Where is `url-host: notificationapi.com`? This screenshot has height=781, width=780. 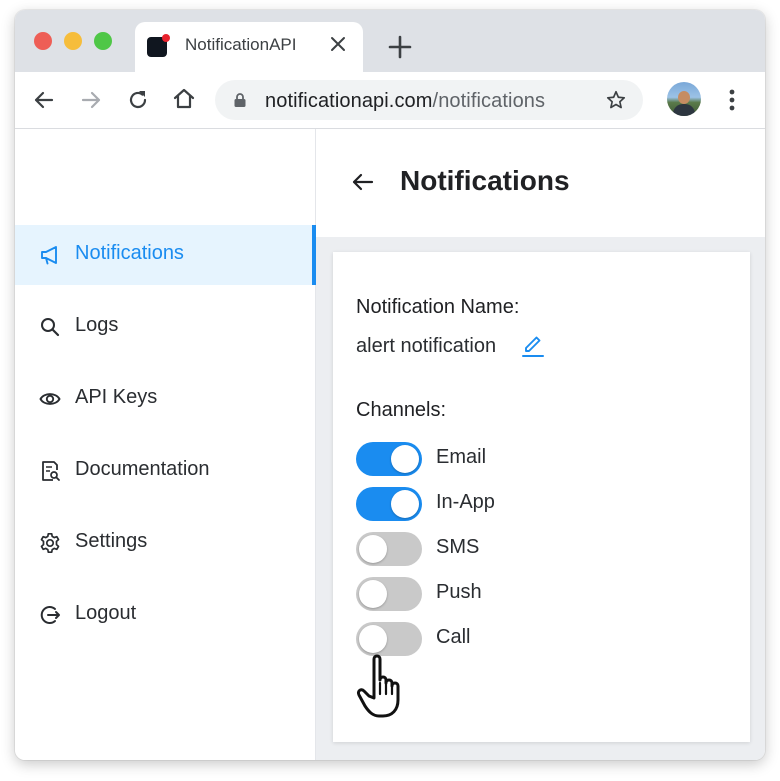 url-host: notificationapi.com is located at coordinates (349, 101).